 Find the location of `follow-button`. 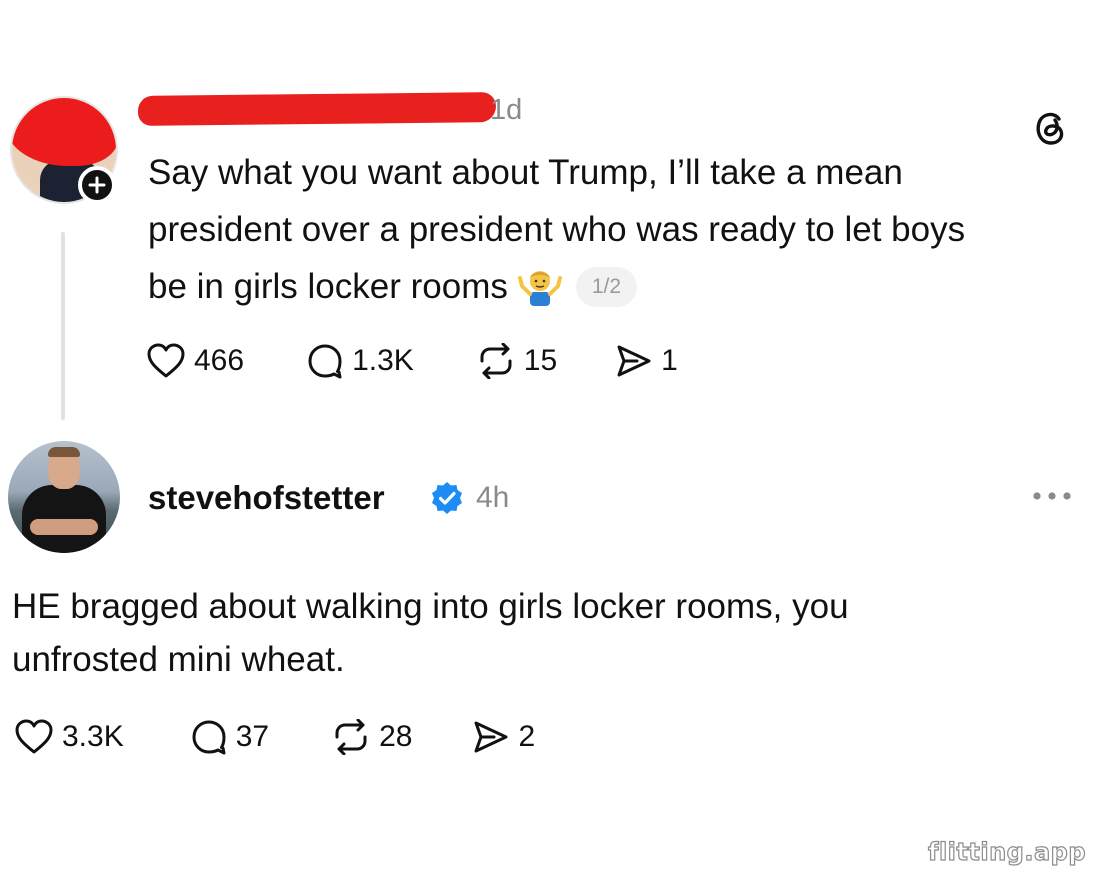

follow-button is located at coordinates (97, 185).